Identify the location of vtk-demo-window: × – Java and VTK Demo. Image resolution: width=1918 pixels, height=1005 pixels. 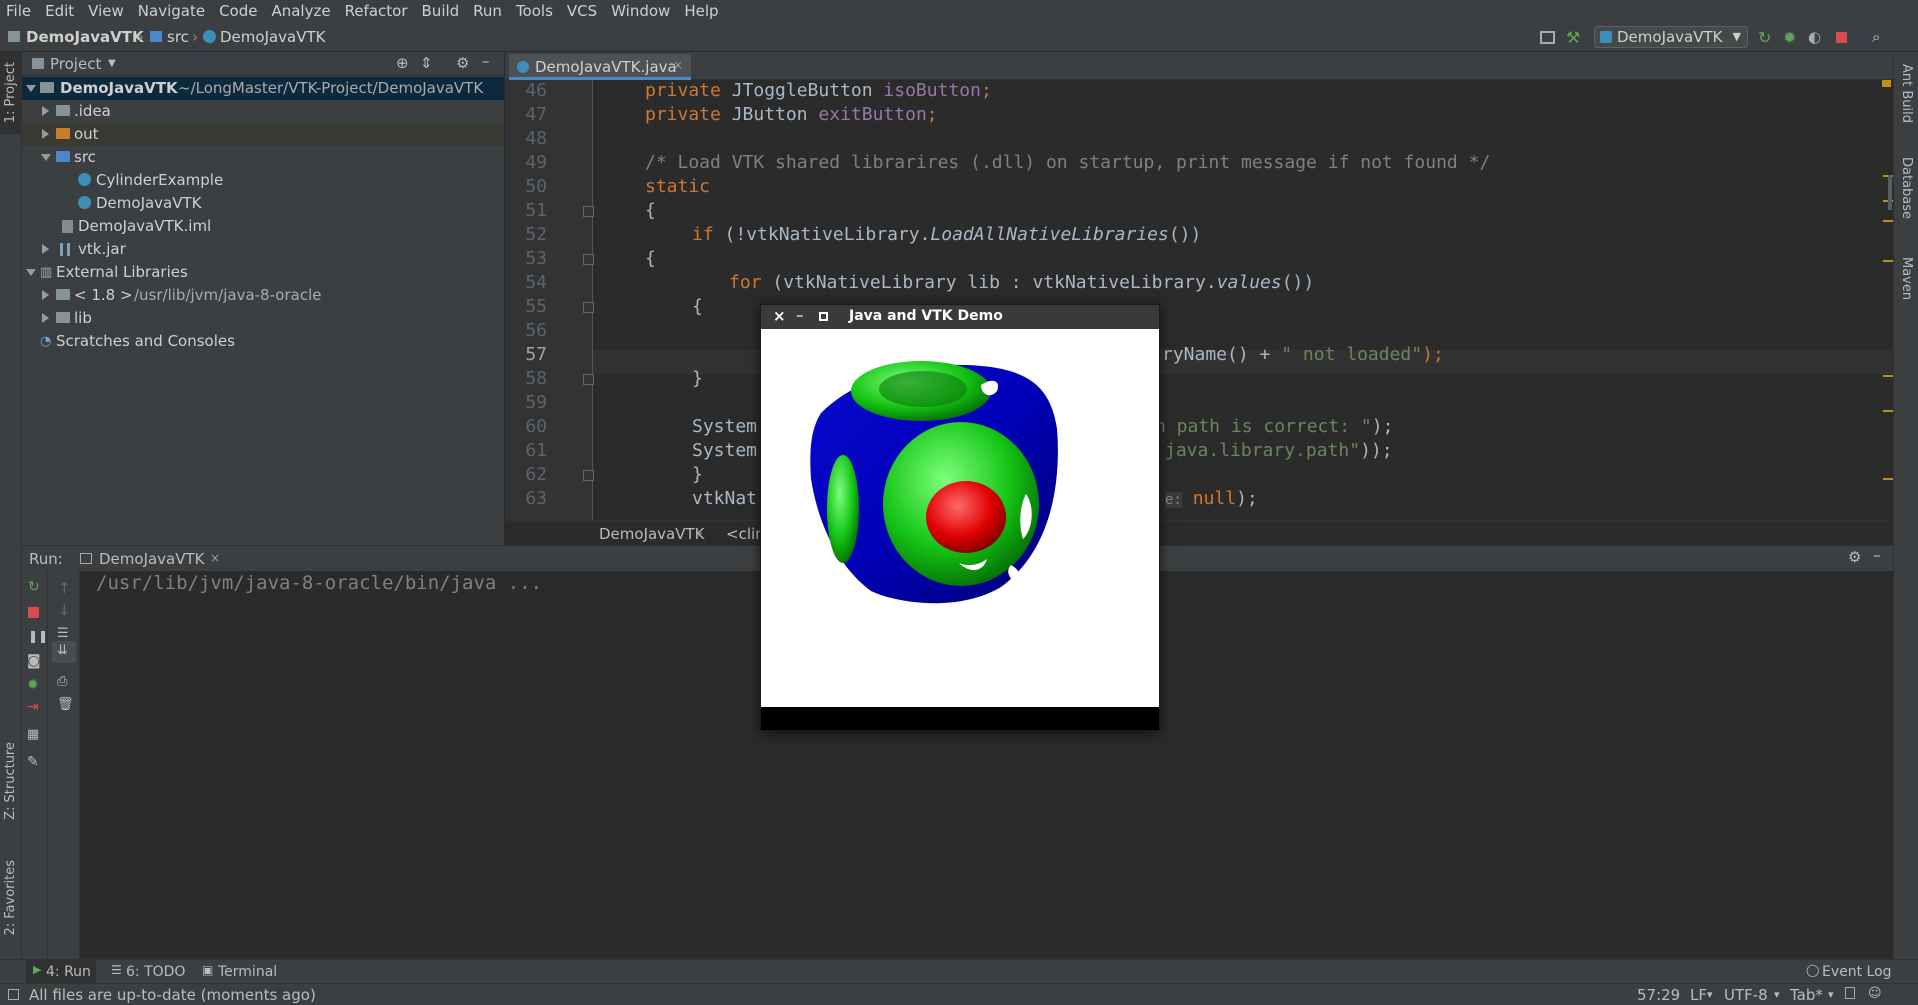
(960, 517).